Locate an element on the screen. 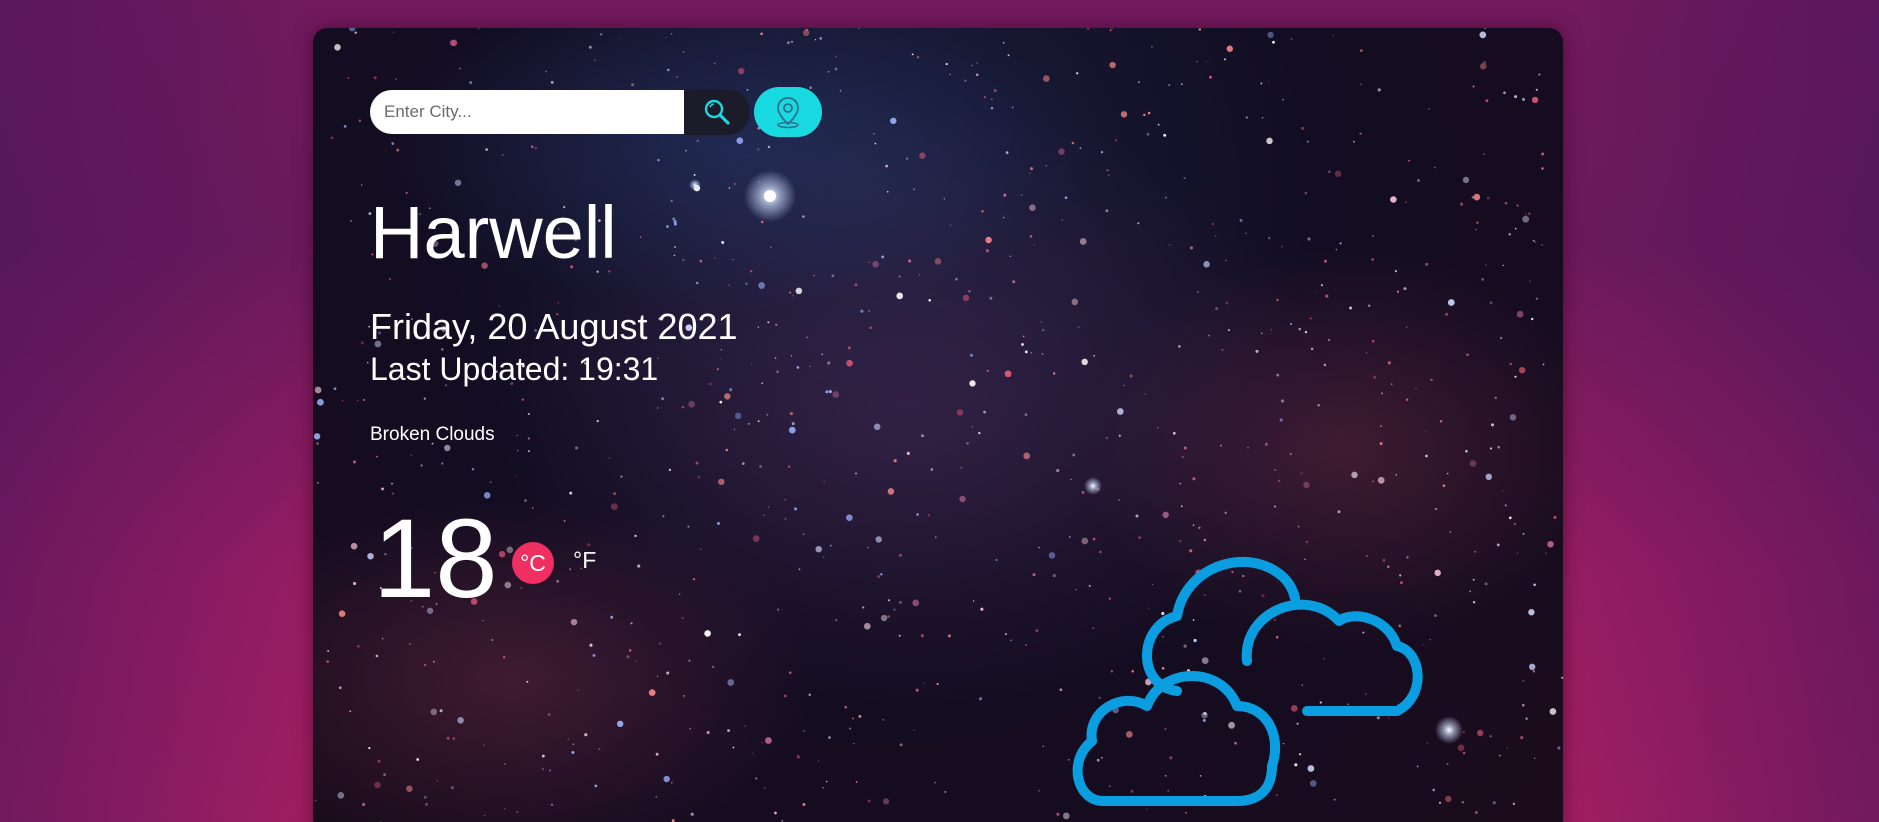 The width and height of the screenshot is (1879, 822). city-search-input is located at coordinates (527, 112).